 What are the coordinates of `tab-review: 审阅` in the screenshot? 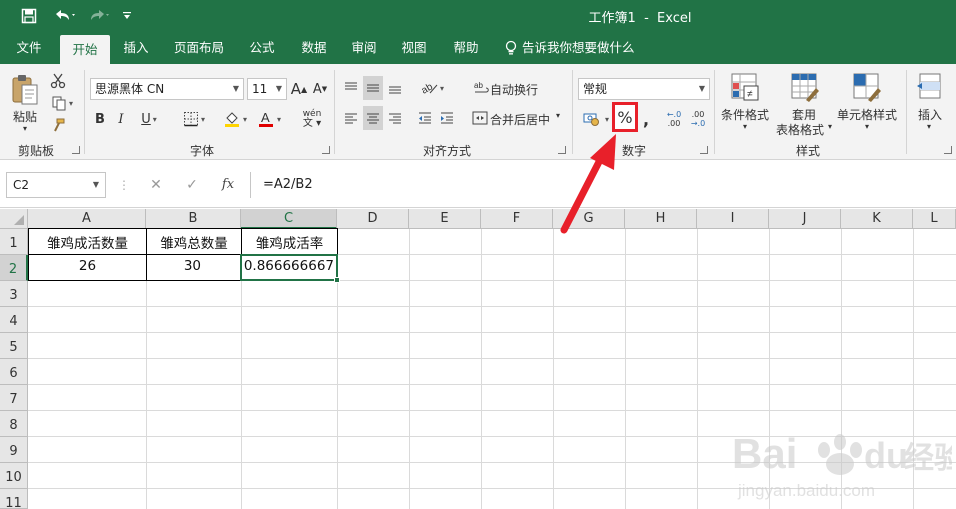 It's located at (364, 48).